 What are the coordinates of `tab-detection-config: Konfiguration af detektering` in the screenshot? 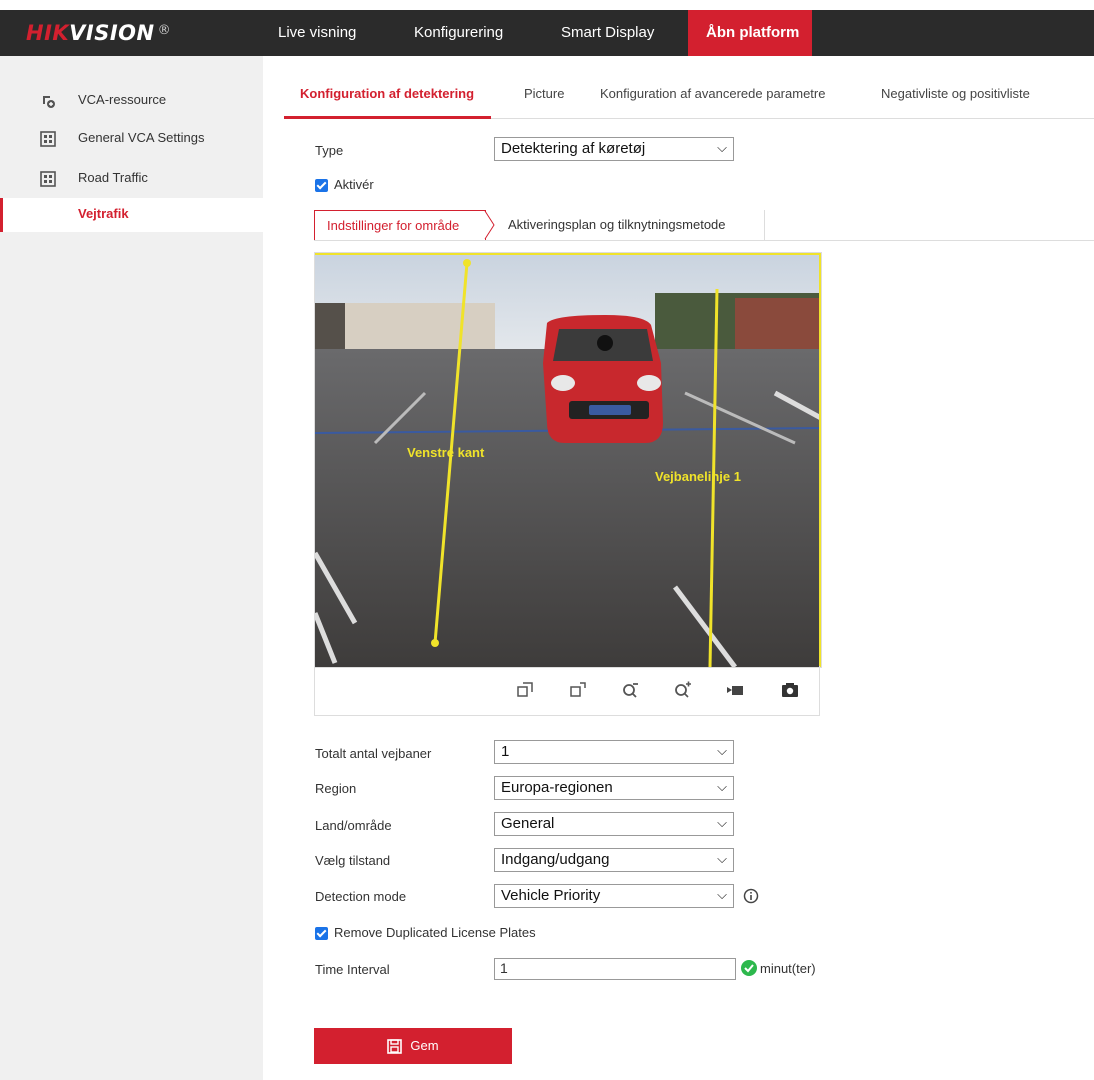 It's located at (387, 93).